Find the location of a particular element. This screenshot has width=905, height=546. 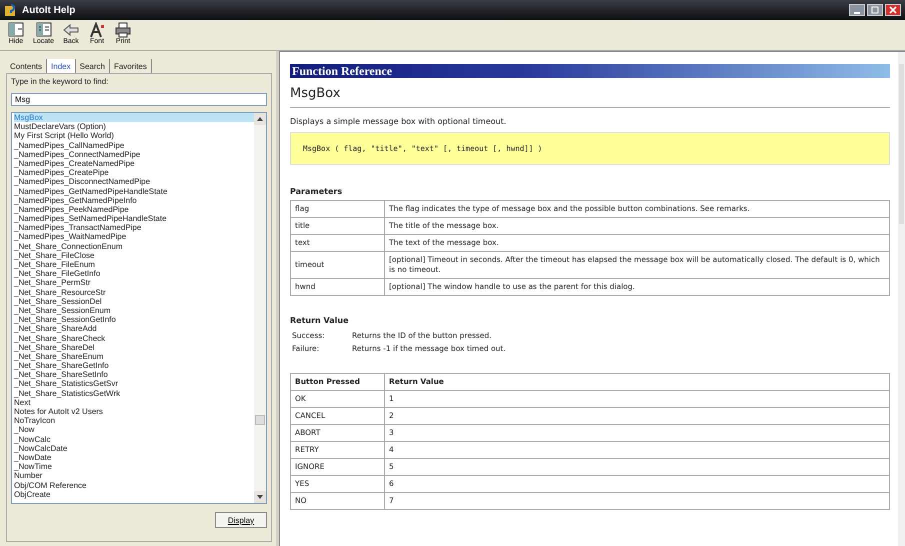

index-item: MustDeclareVars (Option) is located at coordinates (134, 127).